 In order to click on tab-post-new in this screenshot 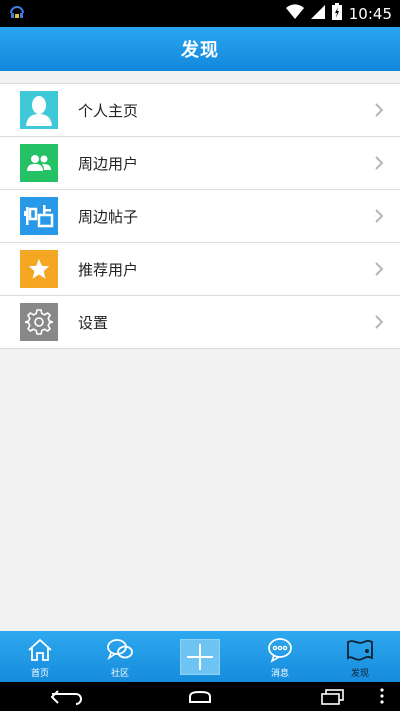, I will do `click(200, 656)`.